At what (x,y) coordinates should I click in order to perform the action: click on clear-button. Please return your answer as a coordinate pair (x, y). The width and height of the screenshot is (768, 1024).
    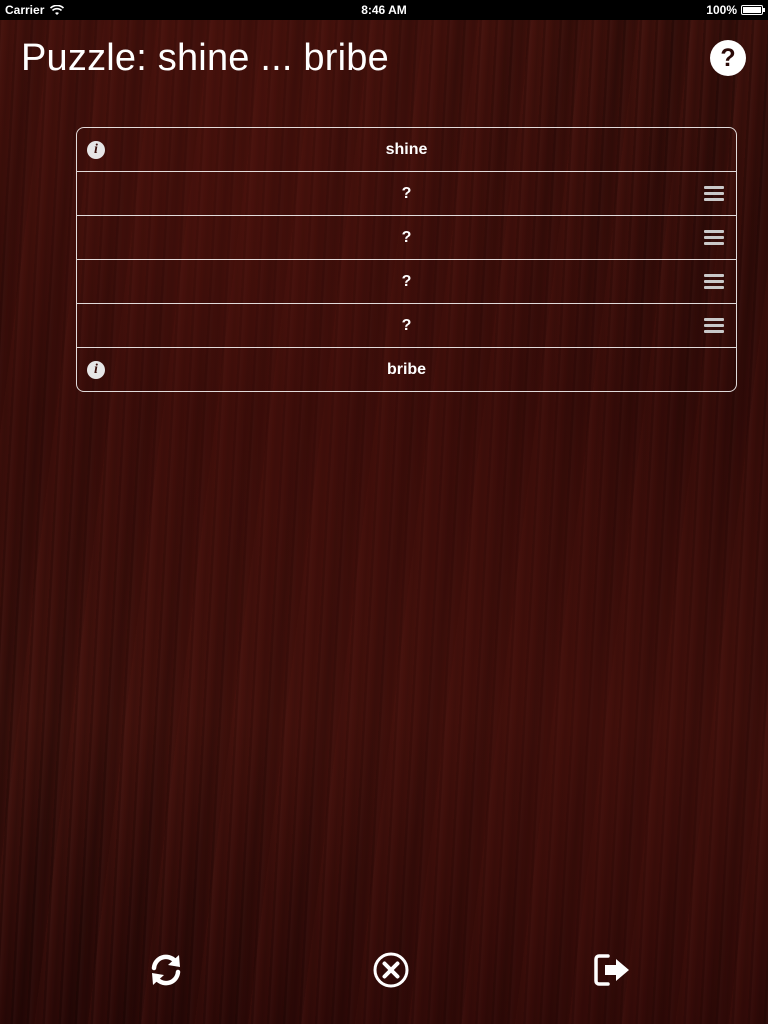
    Looking at the image, I should click on (391, 970).